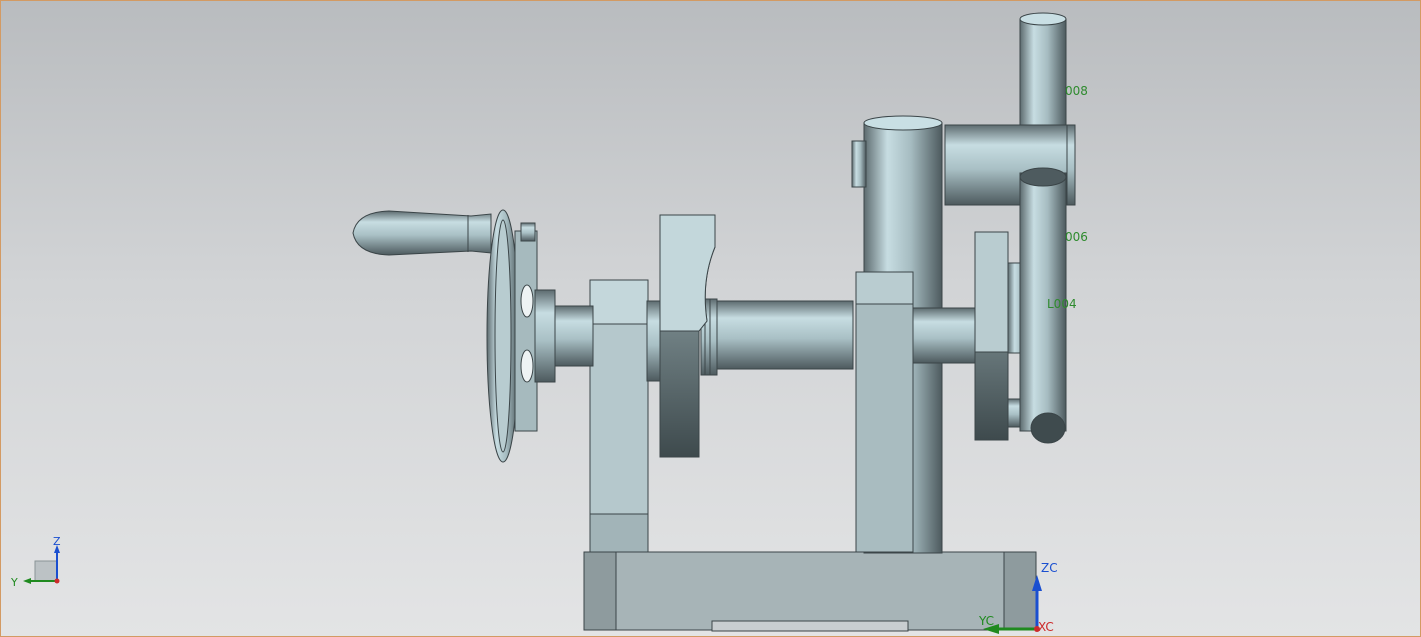  What do you see at coordinates (1076, 91) in the screenshot?
I see `annotation-008: 008` at bounding box center [1076, 91].